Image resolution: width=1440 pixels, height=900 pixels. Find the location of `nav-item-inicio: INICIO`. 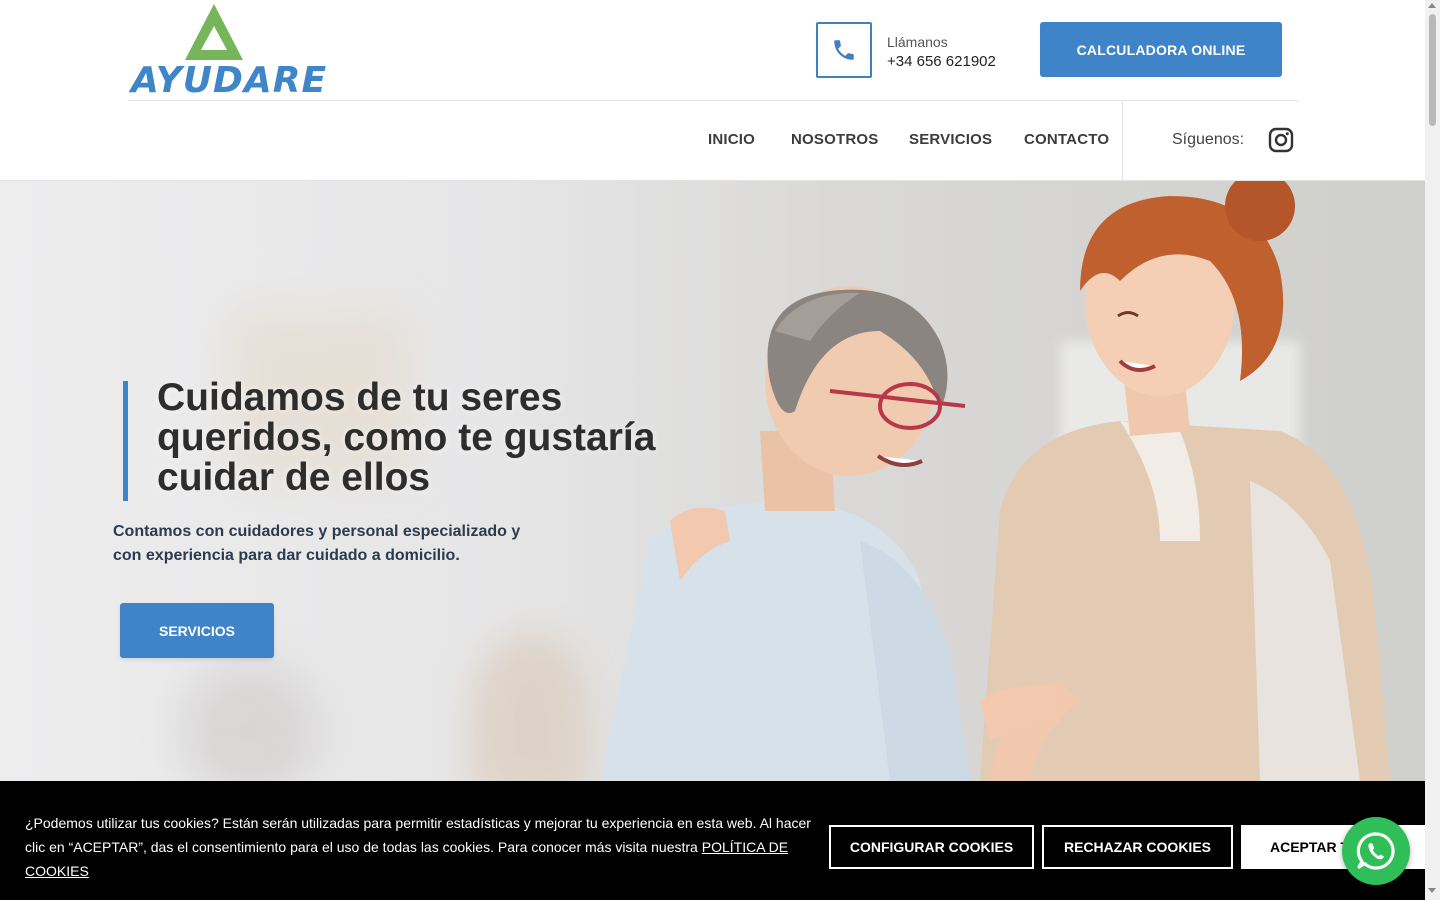

nav-item-inicio: INICIO is located at coordinates (731, 139).